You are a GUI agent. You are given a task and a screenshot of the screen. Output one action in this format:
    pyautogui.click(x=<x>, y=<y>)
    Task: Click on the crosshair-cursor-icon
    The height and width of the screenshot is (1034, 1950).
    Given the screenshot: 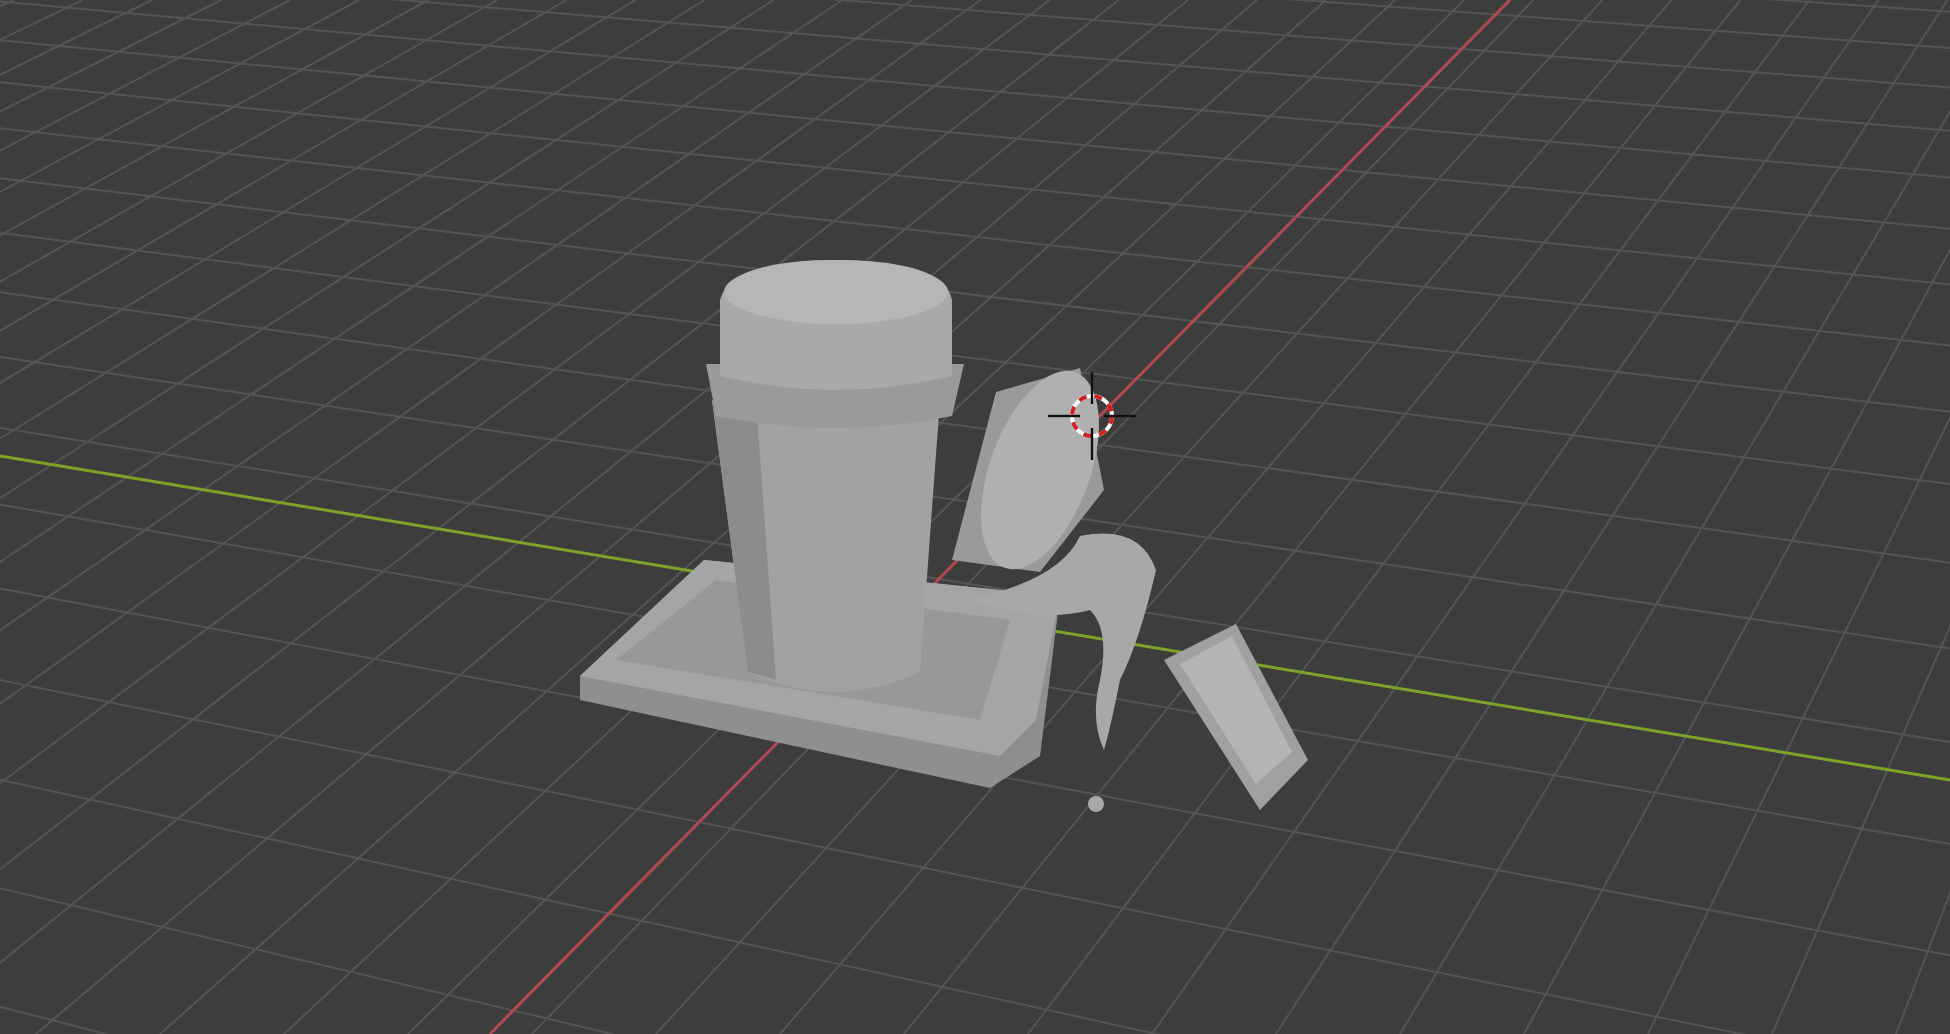 What is the action you would take?
    pyautogui.click(x=1092, y=416)
    